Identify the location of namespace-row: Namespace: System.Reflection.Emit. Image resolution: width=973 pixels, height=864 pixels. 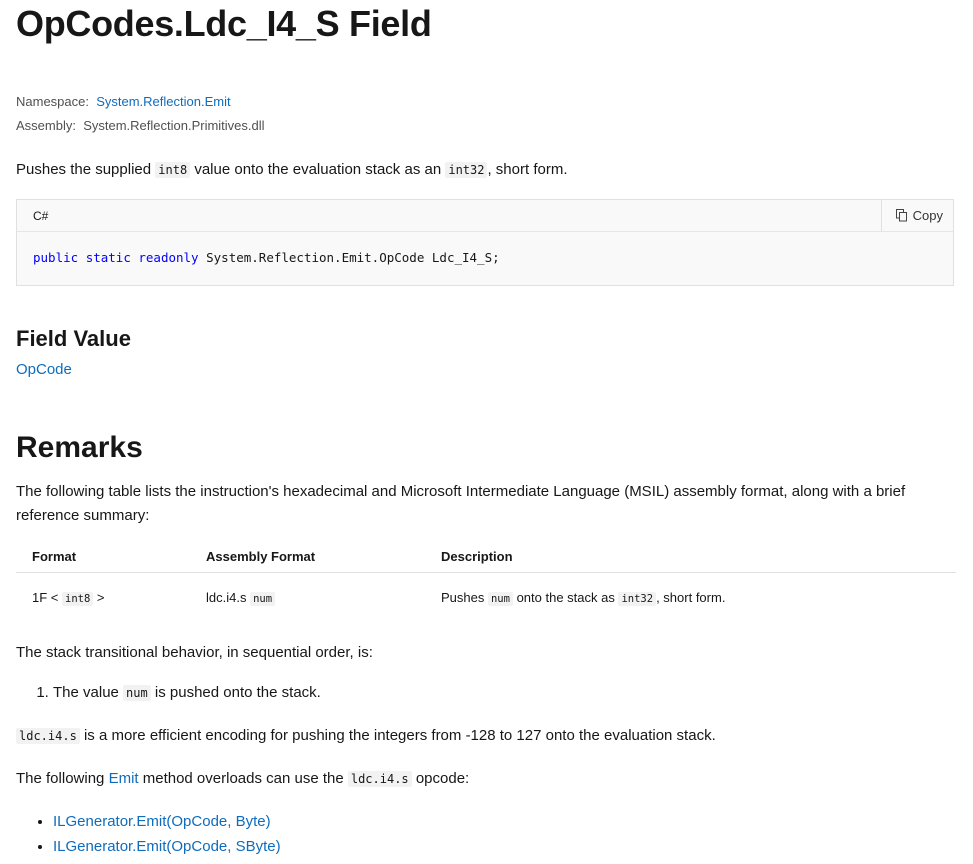
(486, 102).